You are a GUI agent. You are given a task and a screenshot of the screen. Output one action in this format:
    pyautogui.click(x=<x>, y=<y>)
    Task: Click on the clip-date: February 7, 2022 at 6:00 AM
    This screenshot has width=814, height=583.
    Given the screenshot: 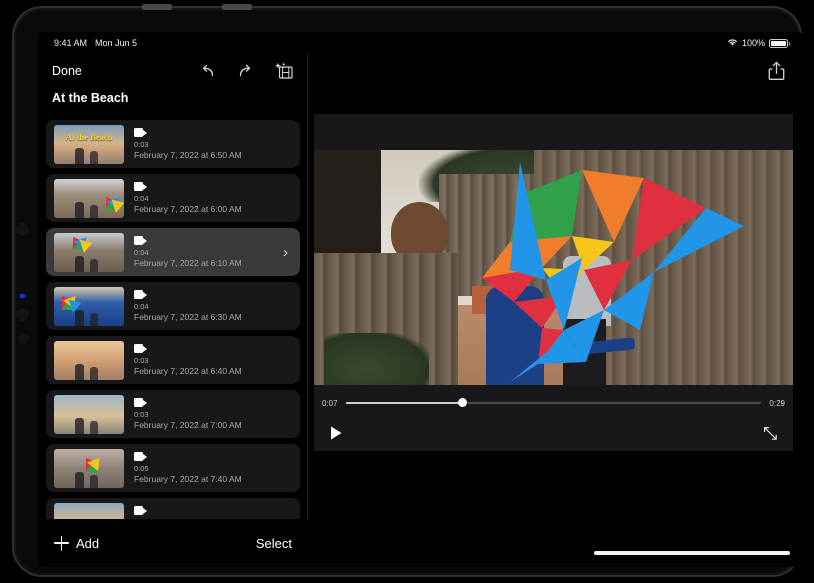 What is the action you would take?
    pyautogui.click(x=188, y=209)
    